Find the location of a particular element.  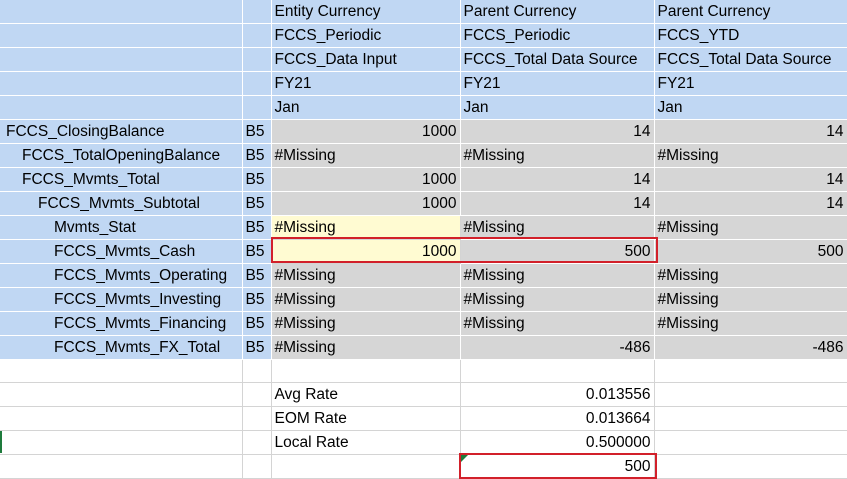

account-member-cell: FCCS_Mvmts_Cash is located at coordinates (121, 251).